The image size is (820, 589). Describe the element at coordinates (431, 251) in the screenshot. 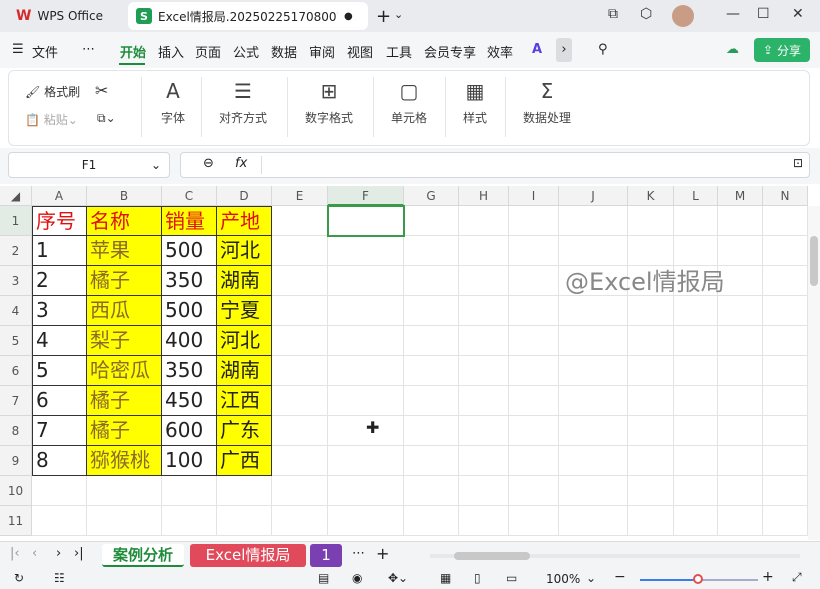

I see `cell-g2` at that location.